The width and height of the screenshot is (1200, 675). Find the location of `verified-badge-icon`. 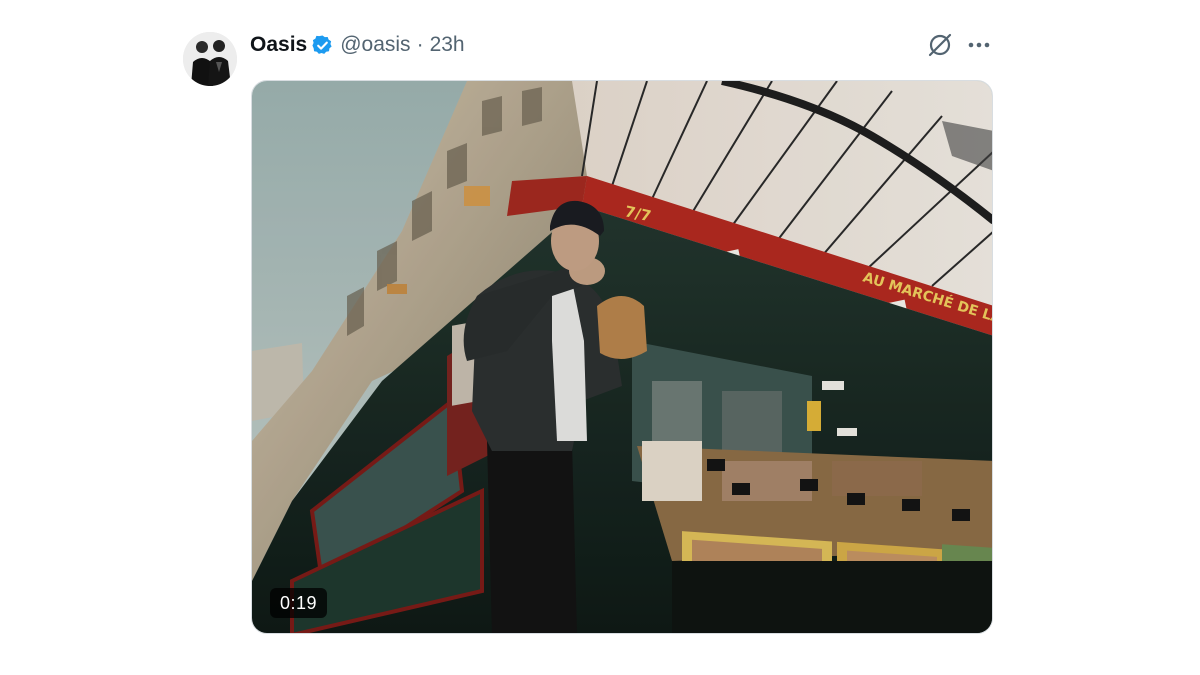

verified-badge-icon is located at coordinates (322, 45).